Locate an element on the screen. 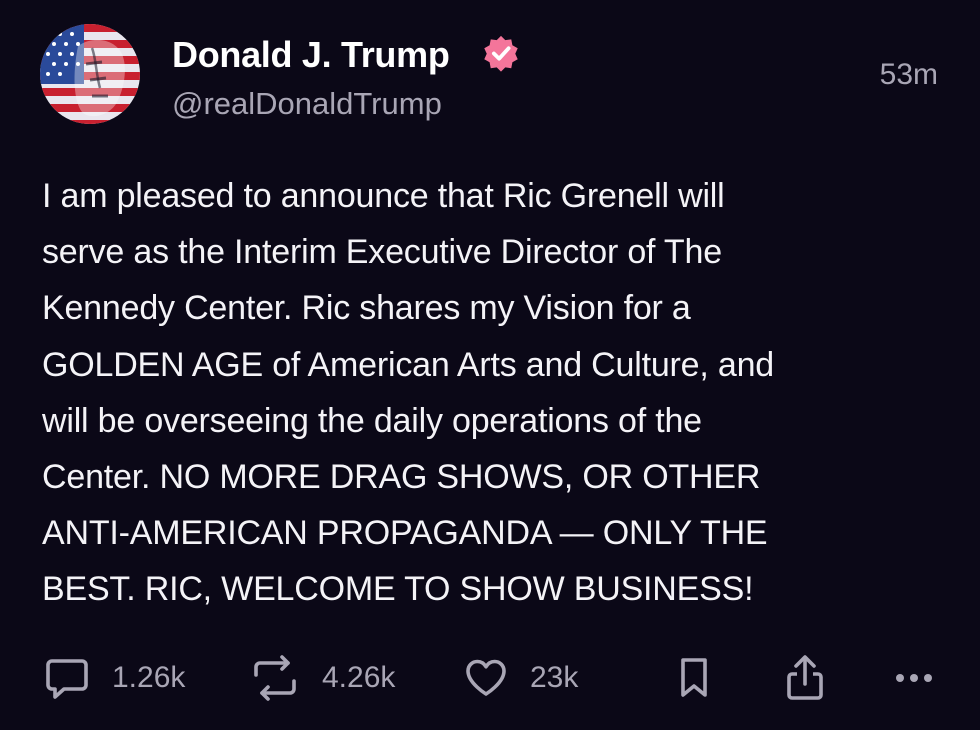 The width and height of the screenshot is (980, 730). avatar-image is located at coordinates (90, 74).